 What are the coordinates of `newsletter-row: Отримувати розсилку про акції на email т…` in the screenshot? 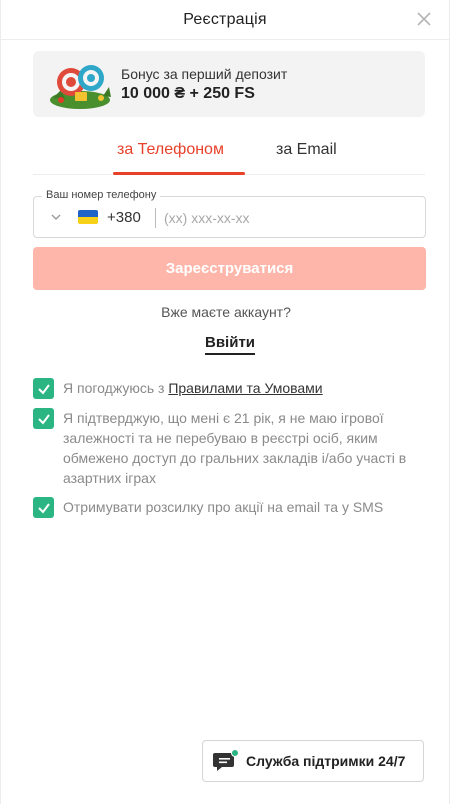 It's located at (230, 507).